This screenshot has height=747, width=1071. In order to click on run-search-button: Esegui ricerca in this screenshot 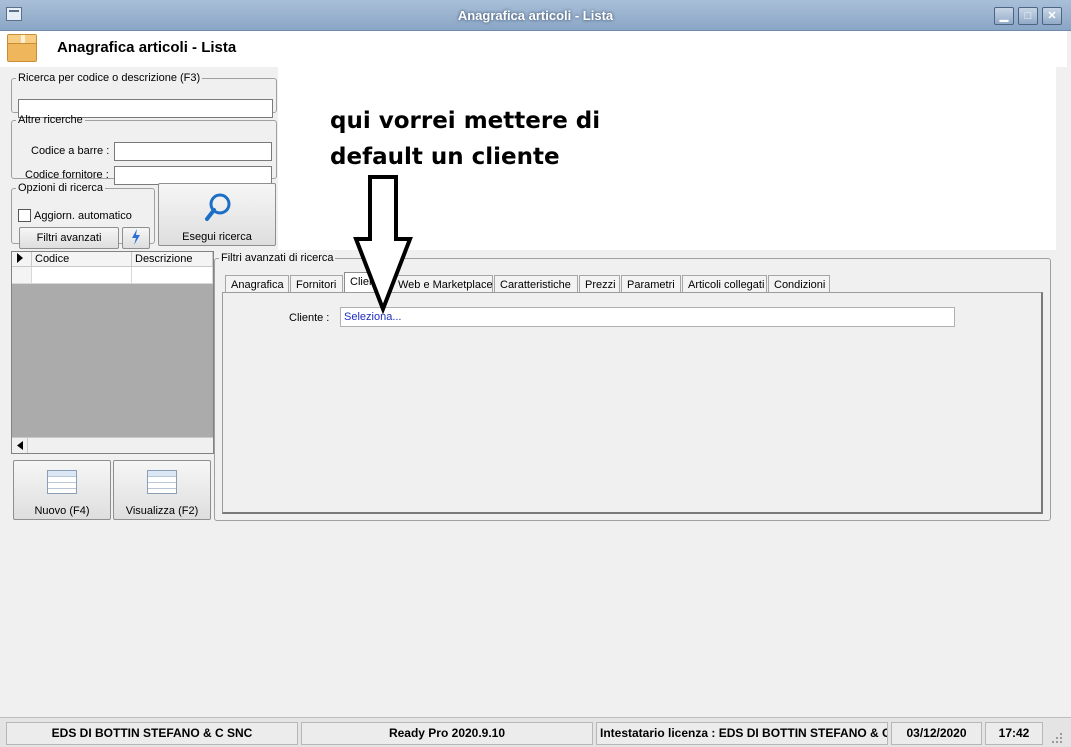, I will do `click(217, 214)`.